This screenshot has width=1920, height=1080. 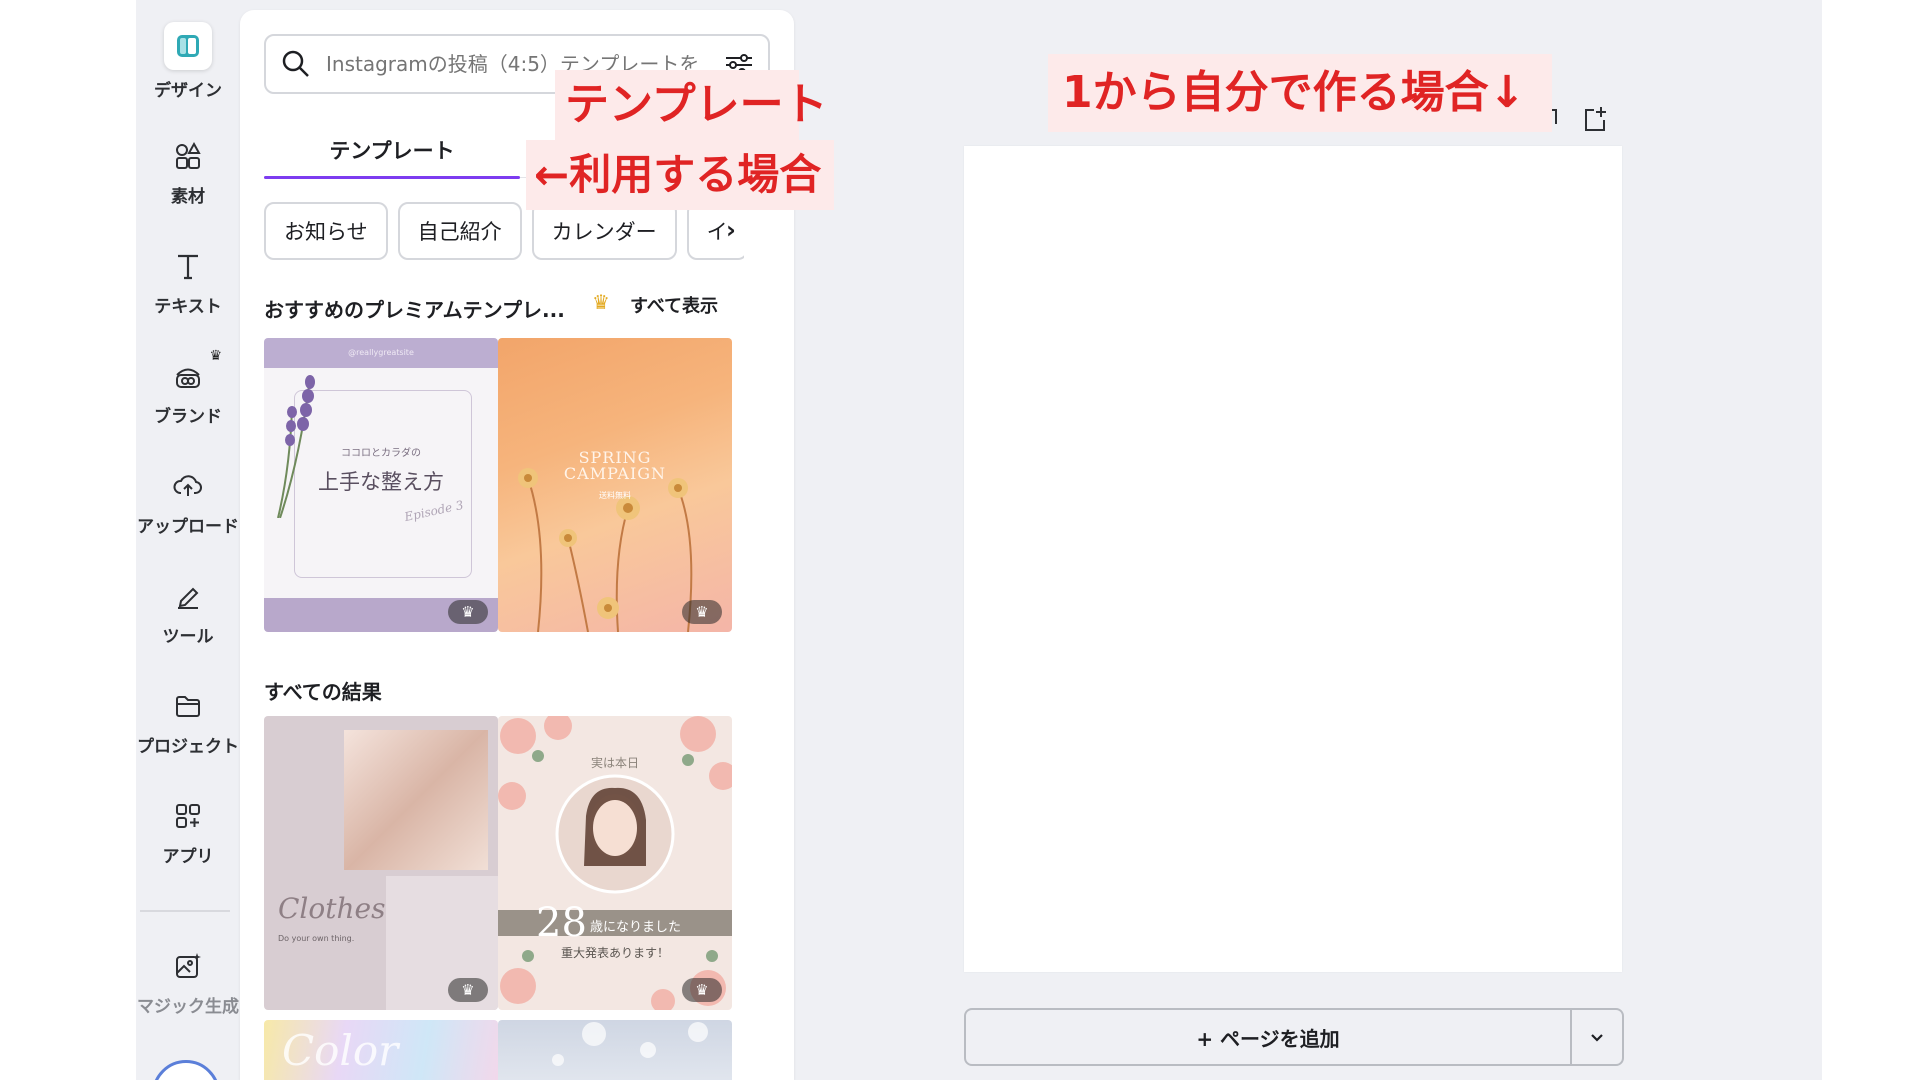 I want to click on rail-item-design: デザイン, so click(x=188, y=70).